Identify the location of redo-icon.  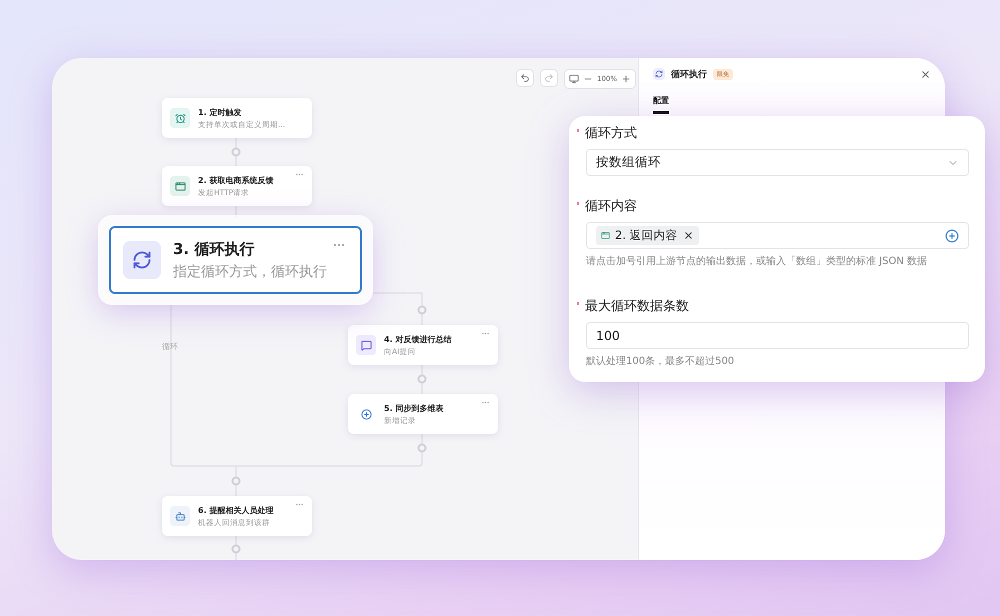
(549, 78).